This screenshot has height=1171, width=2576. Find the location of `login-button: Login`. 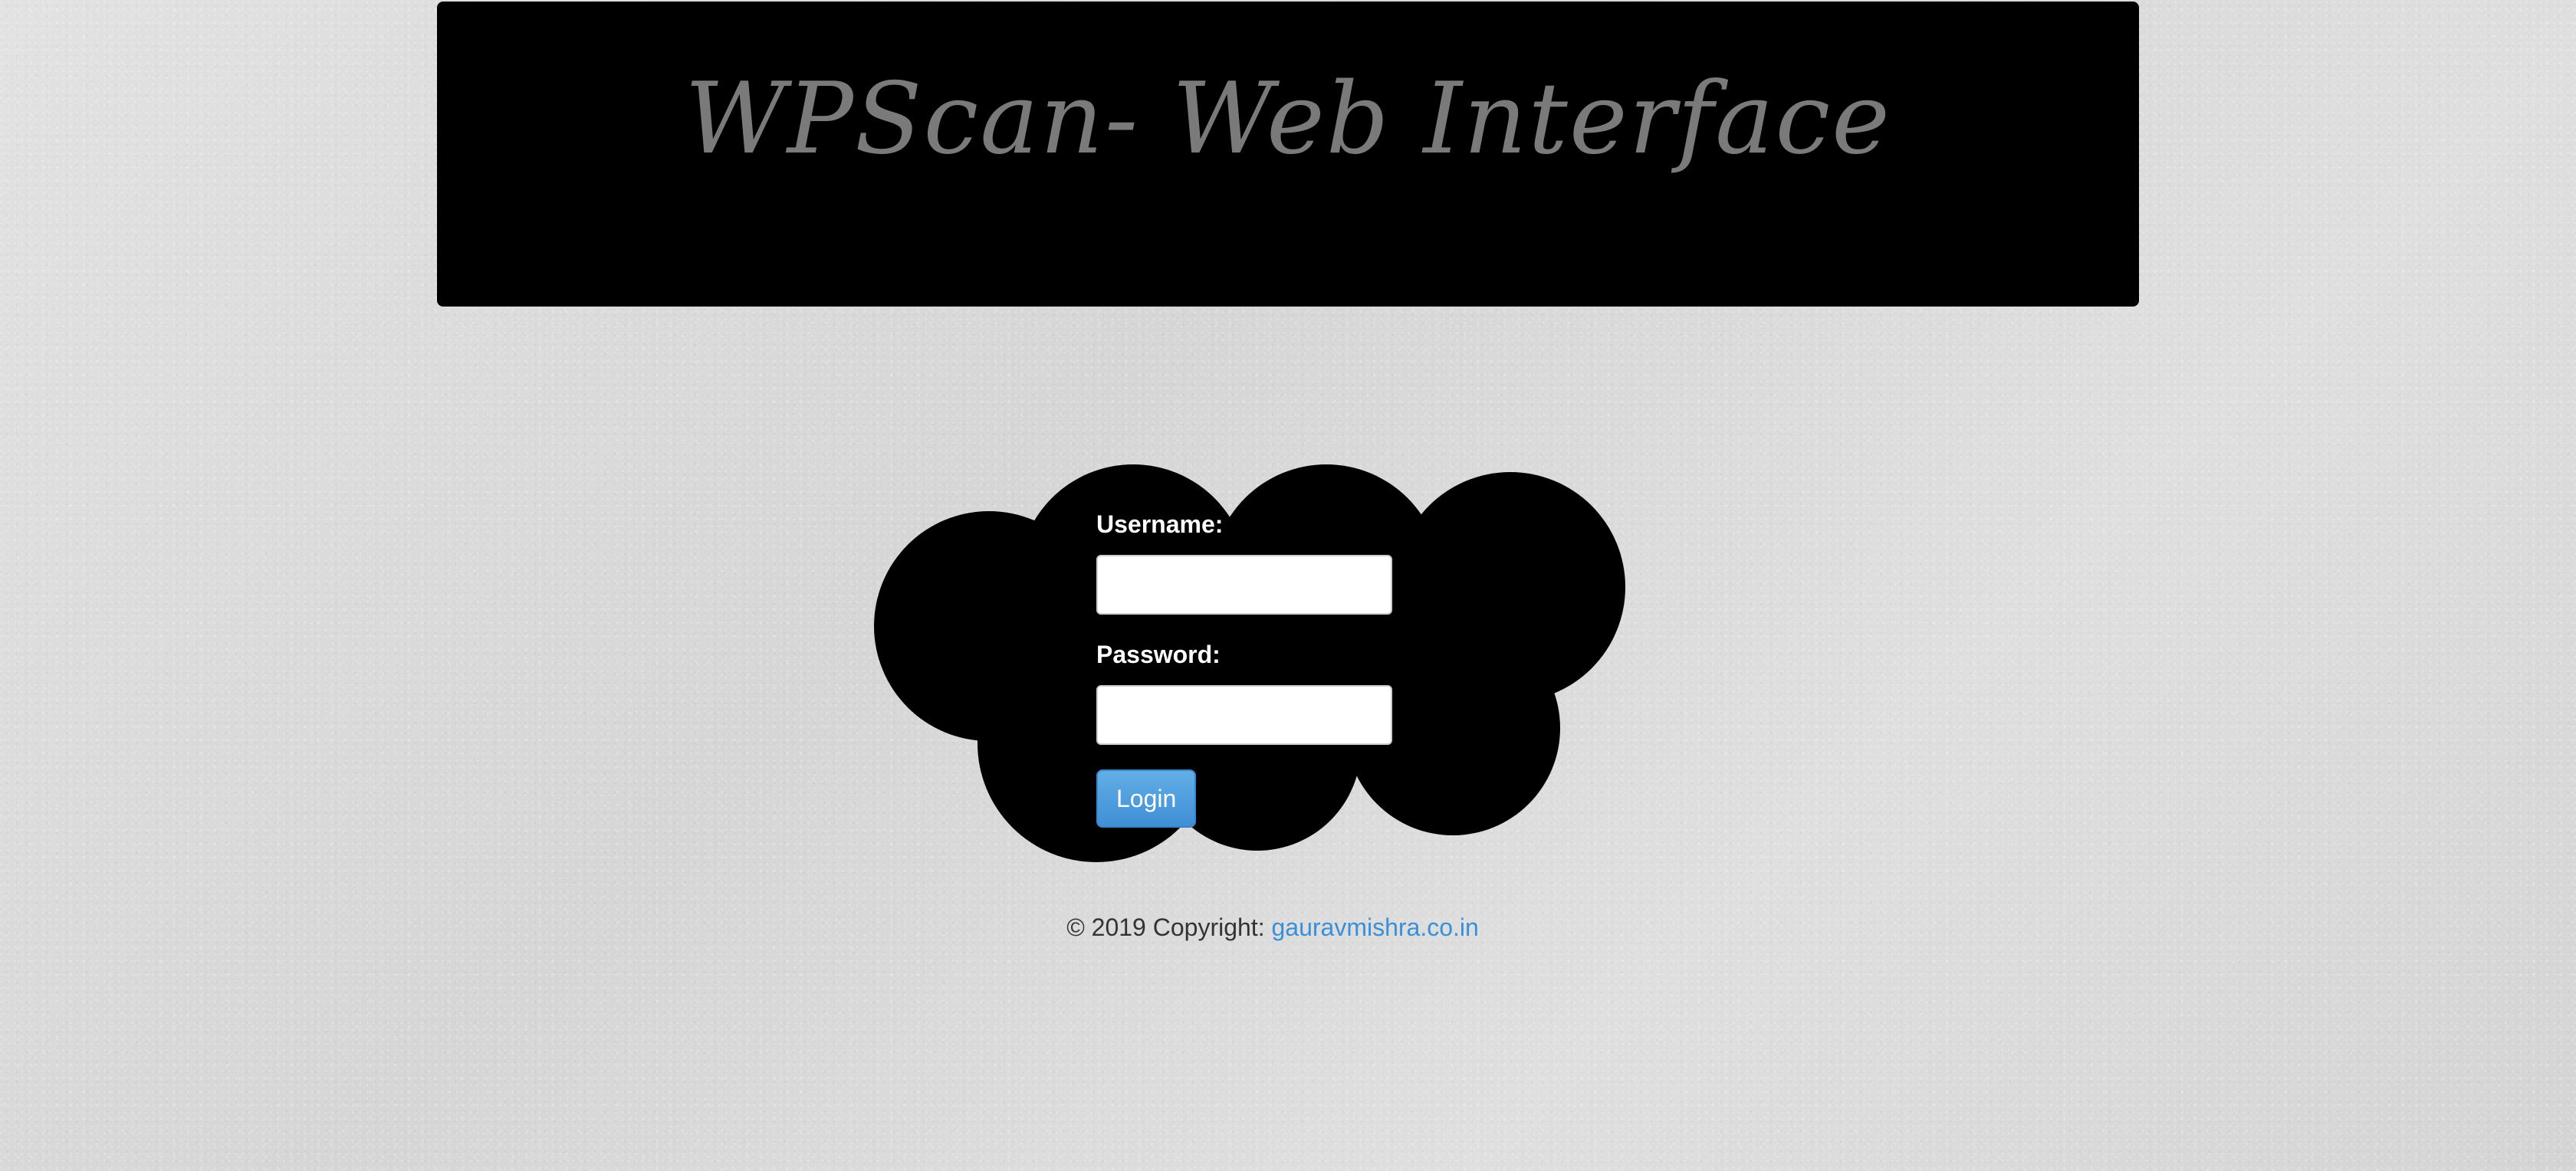

login-button: Login is located at coordinates (1147, 799).